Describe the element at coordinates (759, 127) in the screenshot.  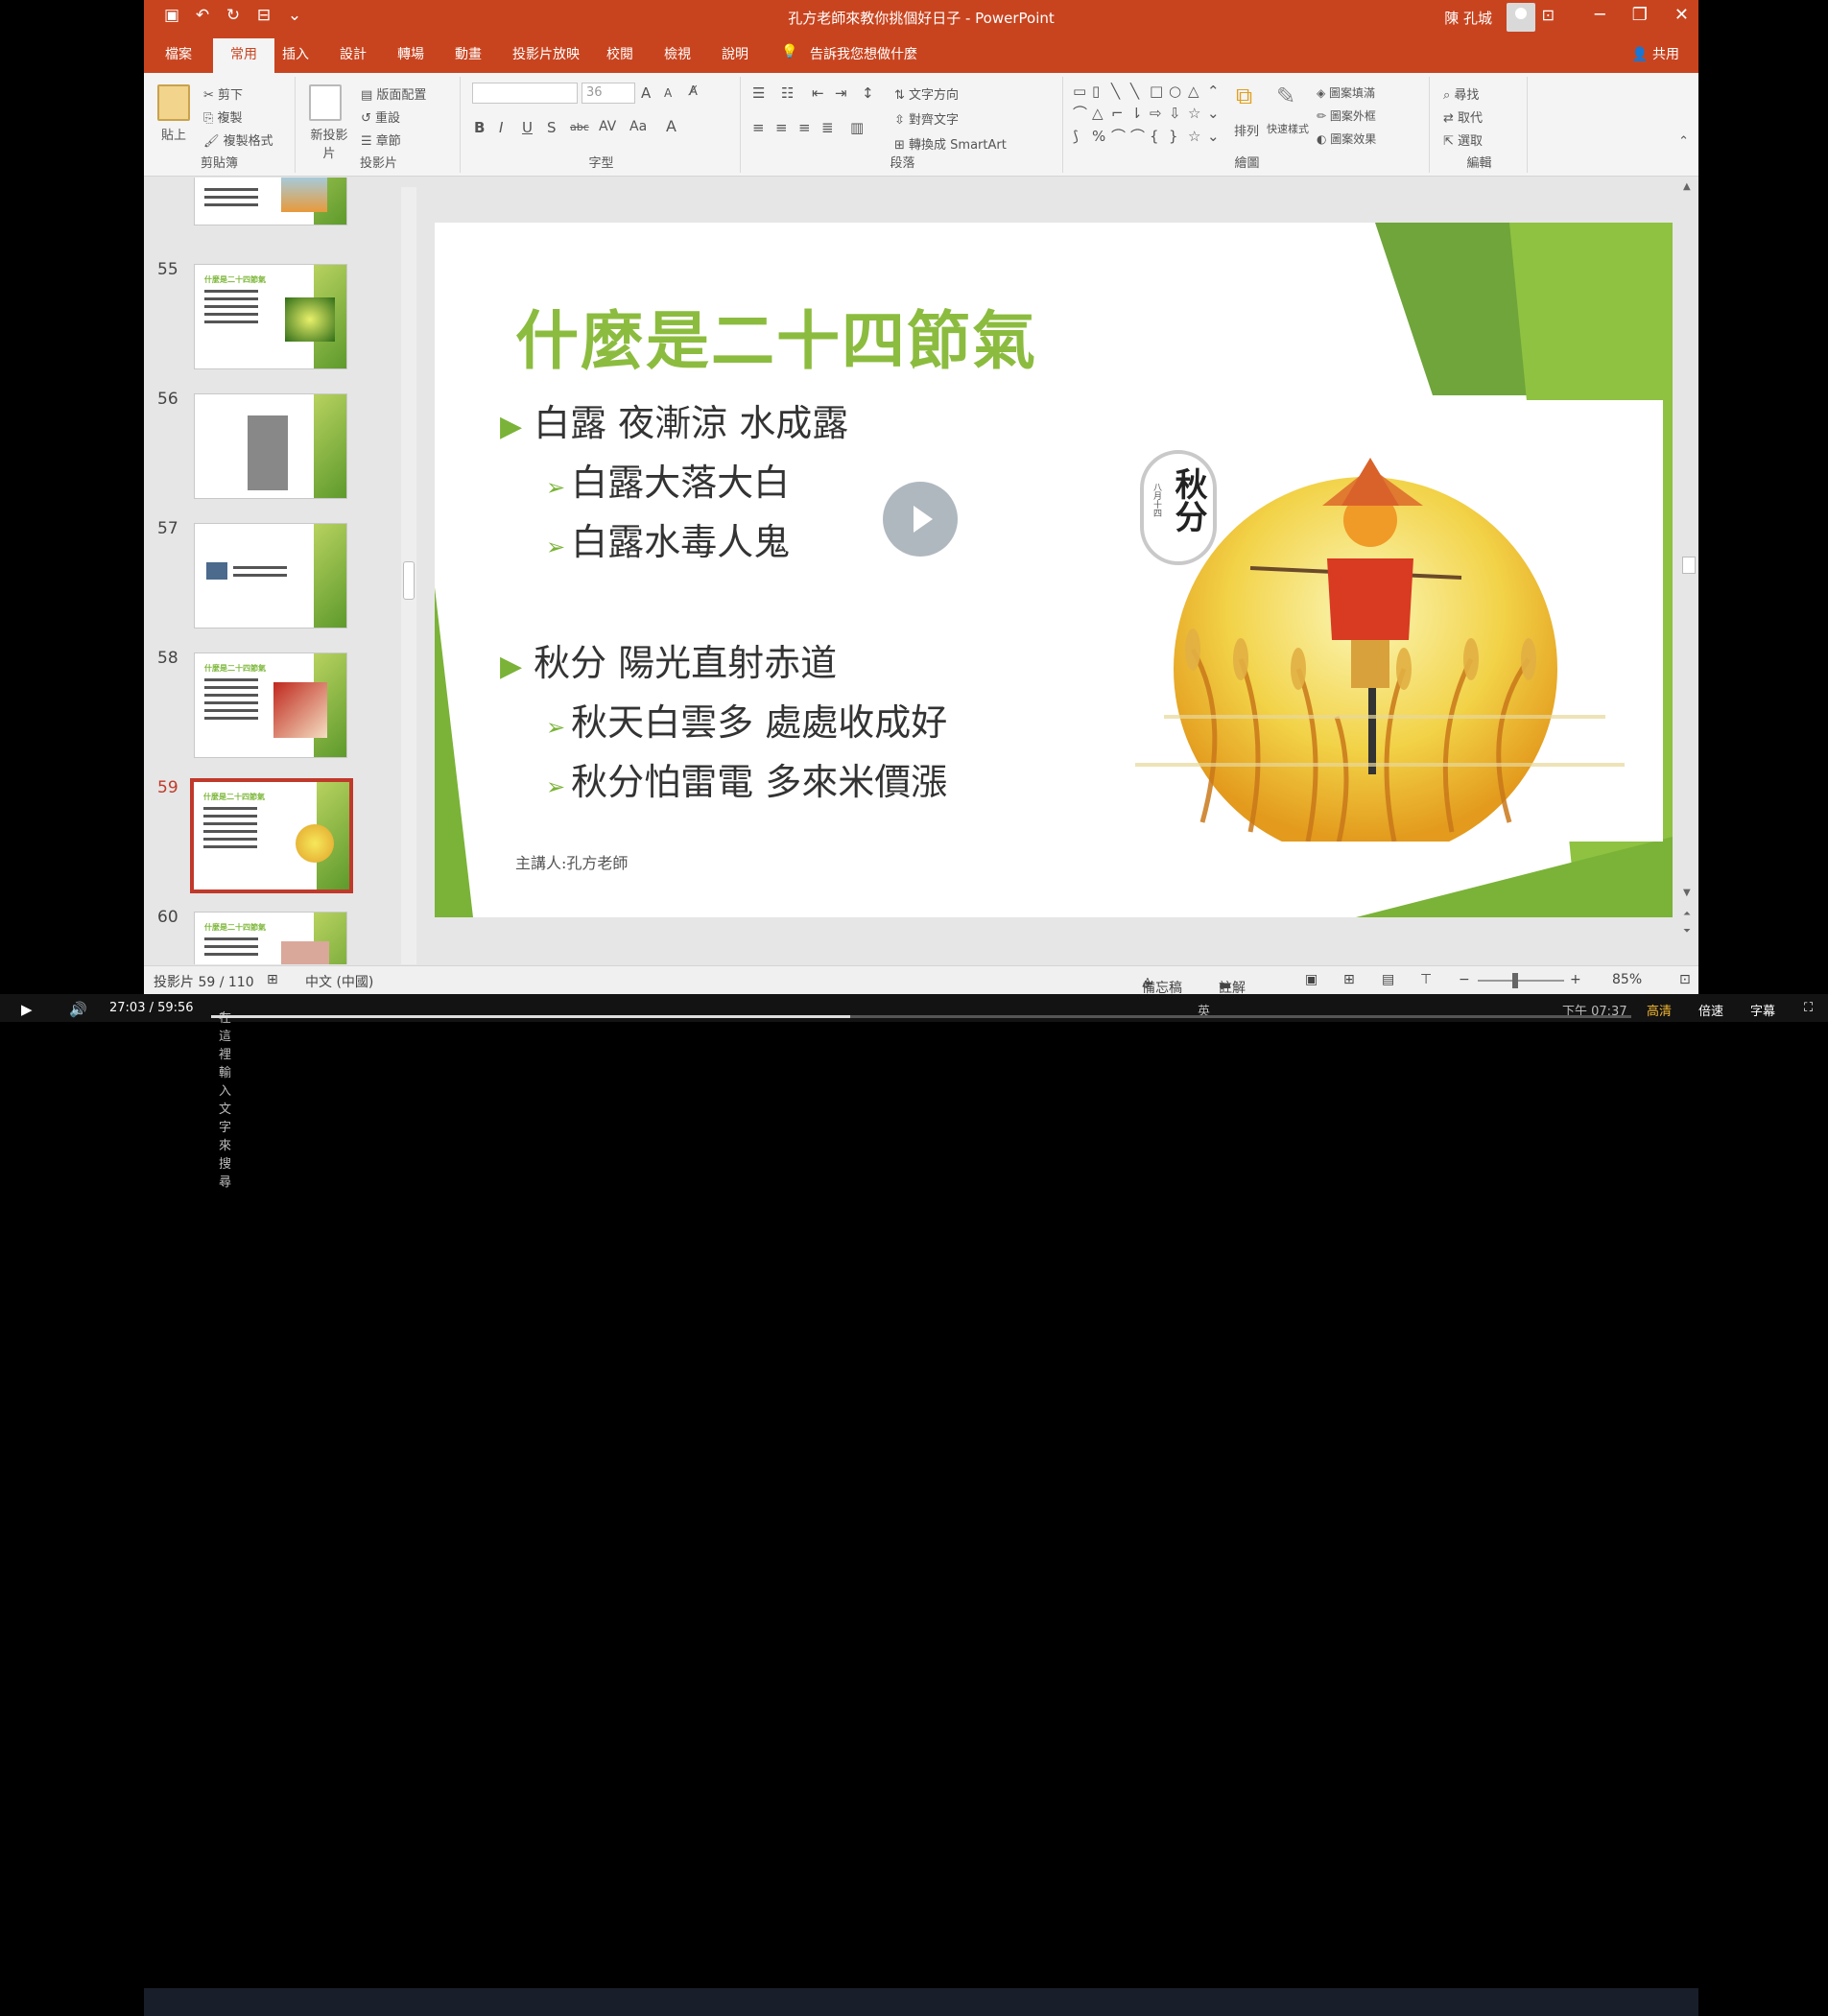
I see `align-left-icon: ≡` at that location.